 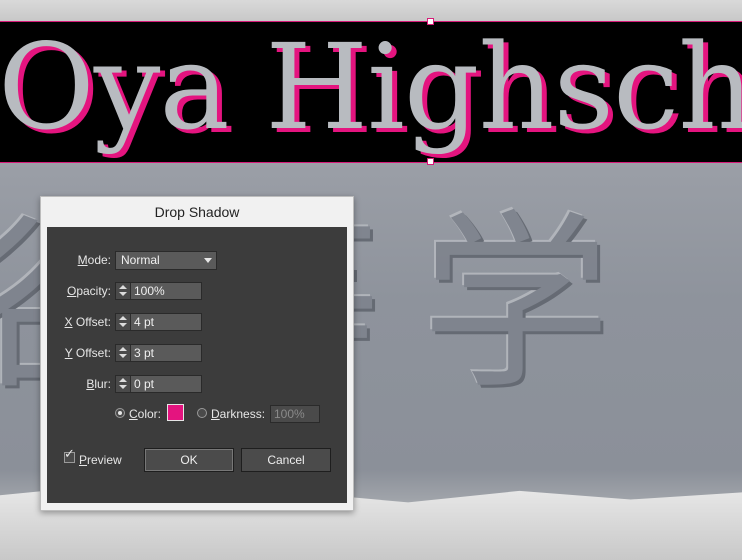 I want to click on darkness-label: Darkness:, so click(x=238, y=414).